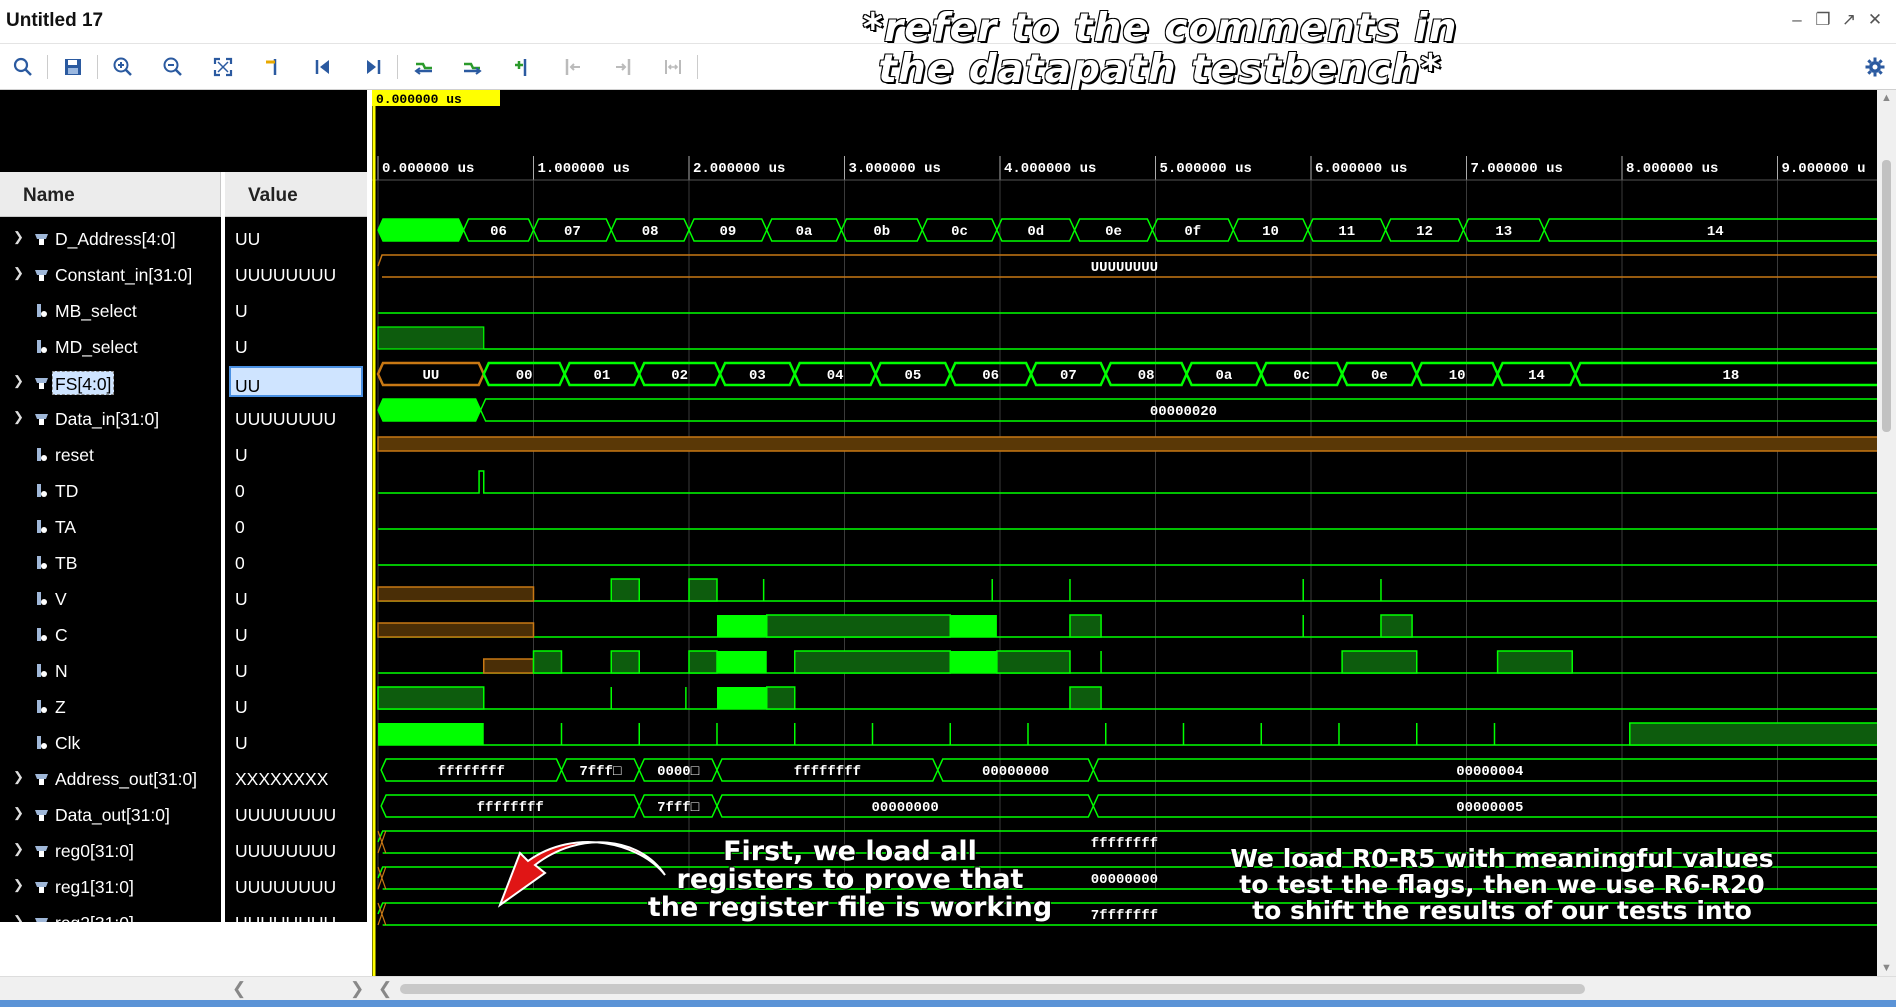 This screenshot has width=1896, height=1007. What do you see at coordinates (110, 419) in the screenshot?
I see `signal-row: ❯ Data_in[31:0]` at bounding box center [110, 419].